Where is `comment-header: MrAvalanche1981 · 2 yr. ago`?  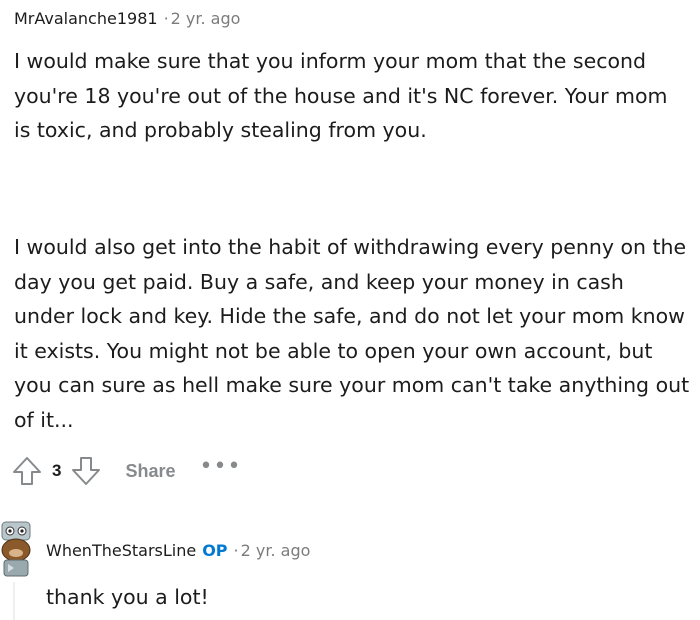 comment-header: MrAvalanche1981 · 2 yr. ago is located at coordinates (127, 19).